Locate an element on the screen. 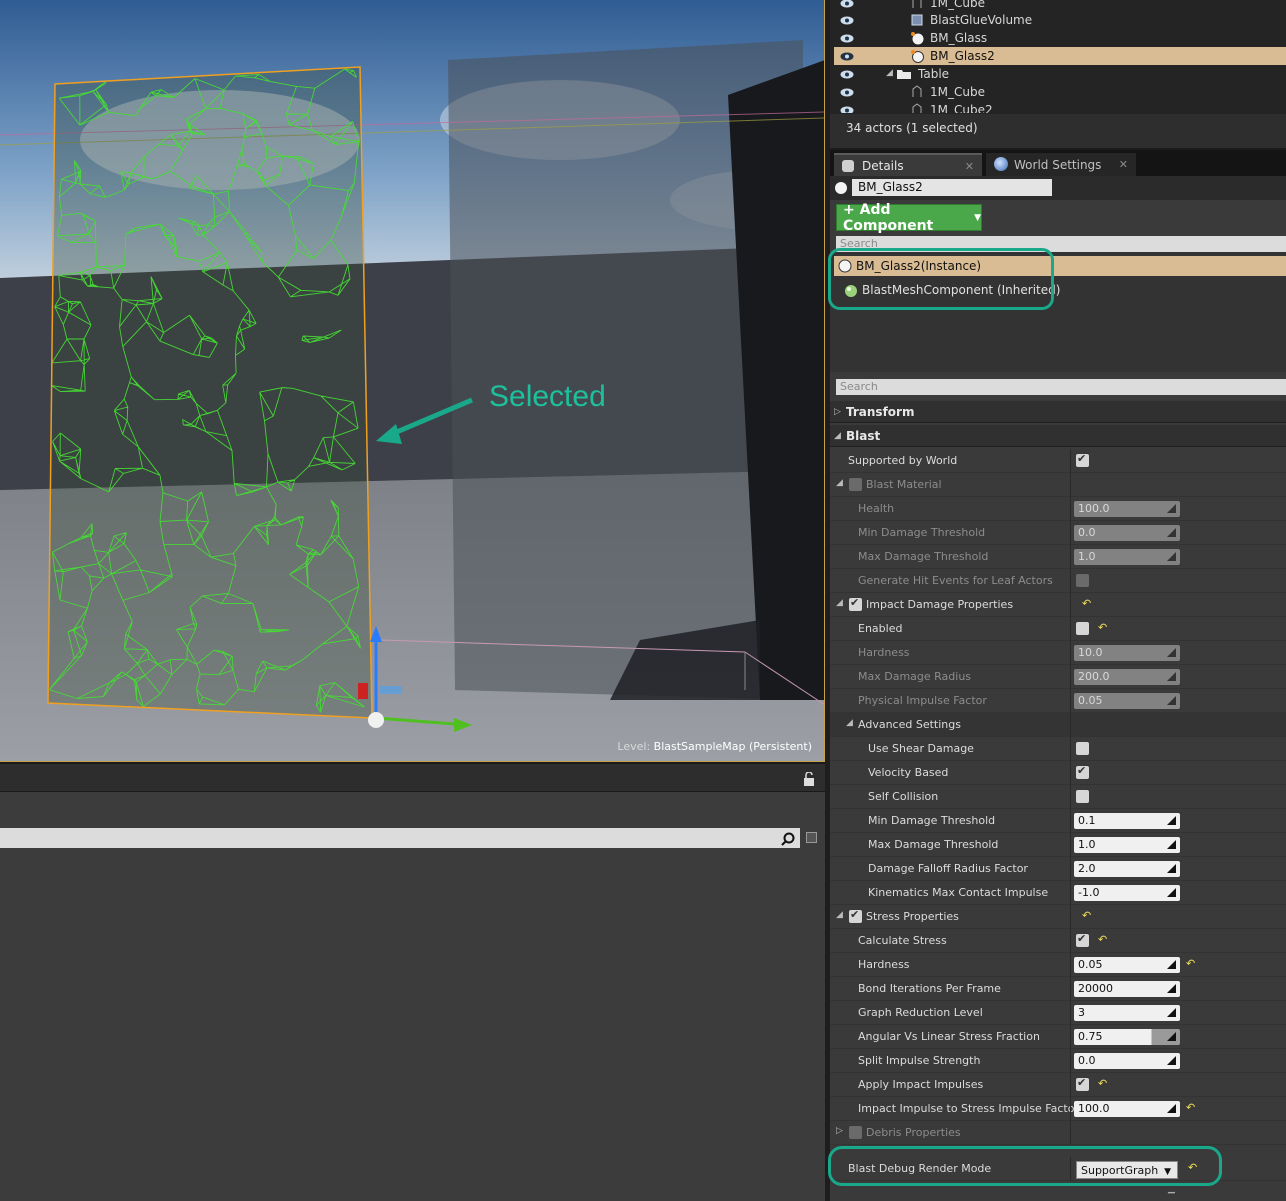 This screenshot has height=1201, width=1286. health-field: 100.0 is located at coordinates (1127, 509).